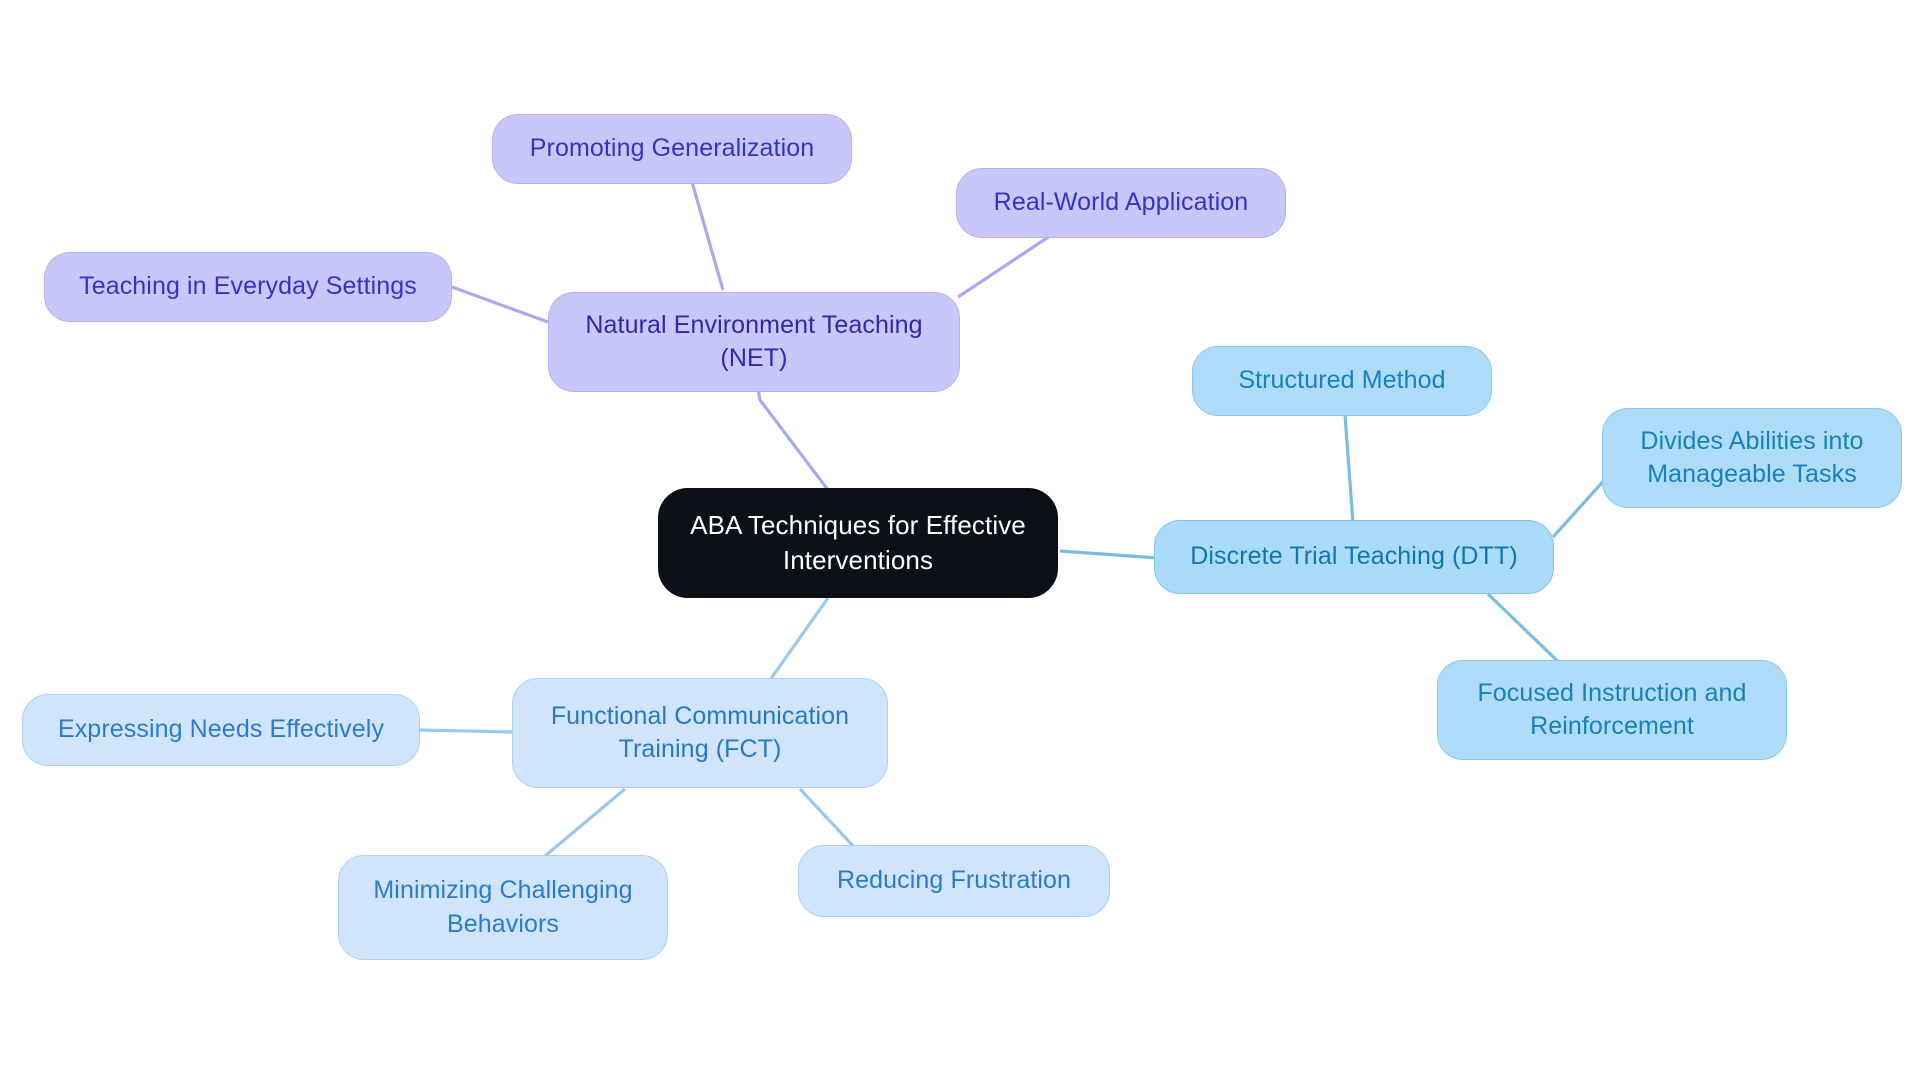 This screenshot has width=1920, height=1083. Describe the element at coordinates (827, 818) in the screenshot. I see `edge-fct-to-reducing` at that location.